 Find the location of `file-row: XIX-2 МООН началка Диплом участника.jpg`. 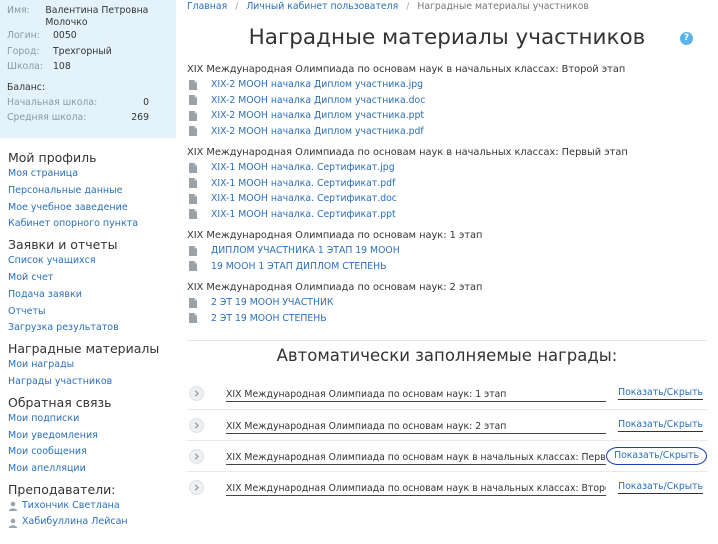

file-row: XIX-2 МООН началка Диплом участника.jpg is located at coordinates (447, 85).